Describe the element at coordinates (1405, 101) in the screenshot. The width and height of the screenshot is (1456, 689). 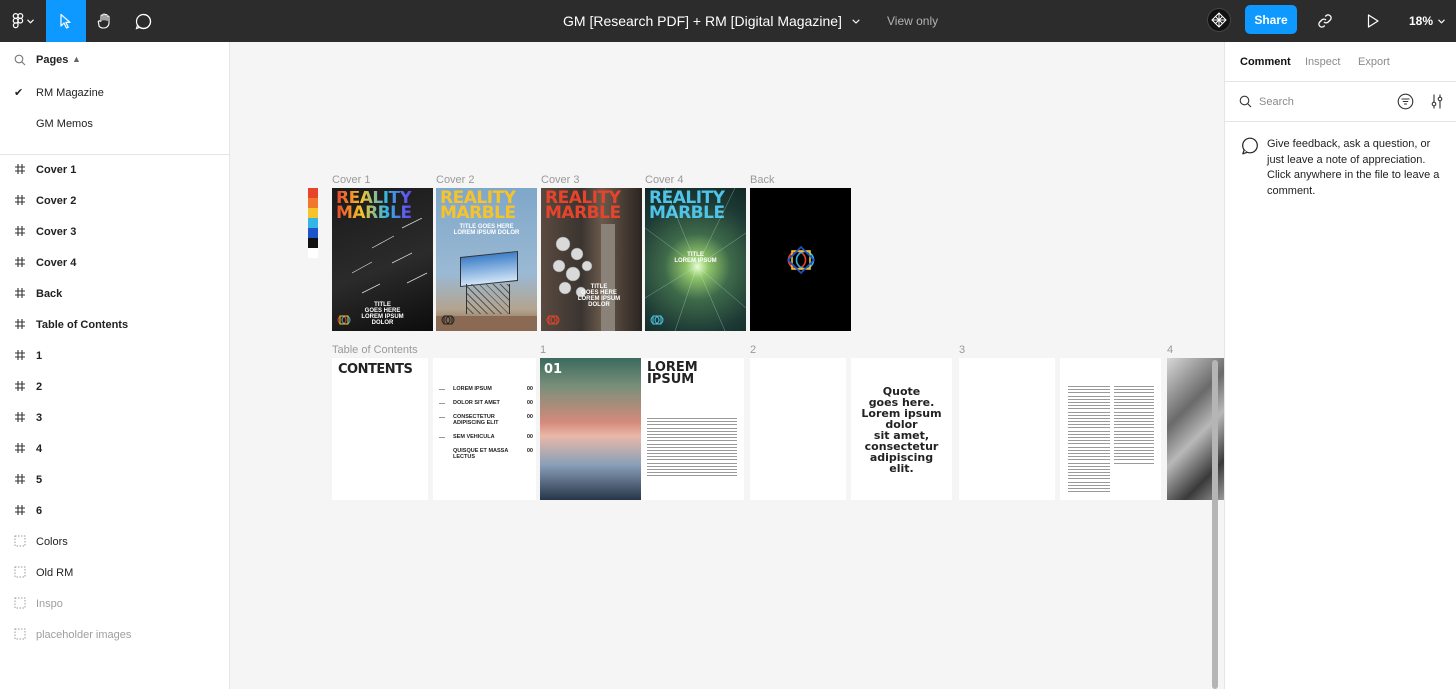
I see `filter-icon` at that location.